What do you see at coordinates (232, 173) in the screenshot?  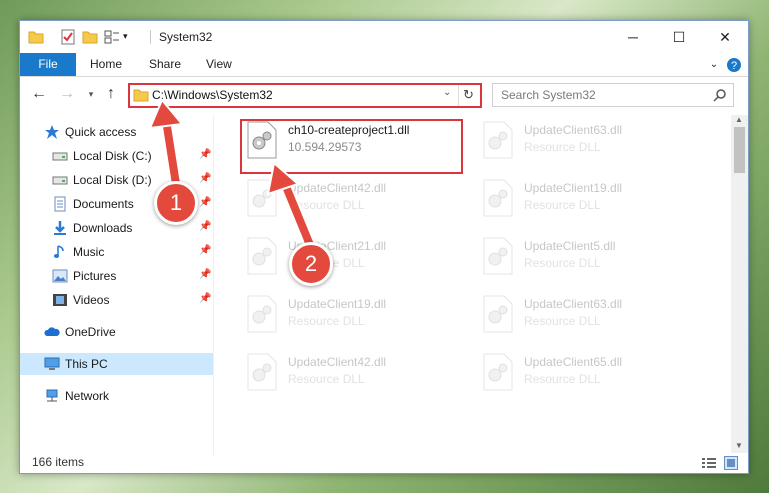 I see `annotation-arrows` at bounding box center [232, 173].